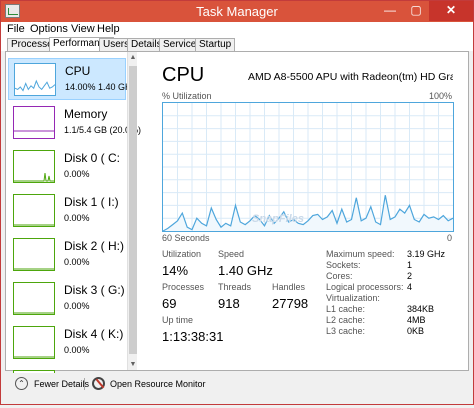 The image size is (474, 408). What do you see at coordinates (86, 114) in the screenshot?
I see `sidebar-item-title: Memory` at bounding box center [86, 114].